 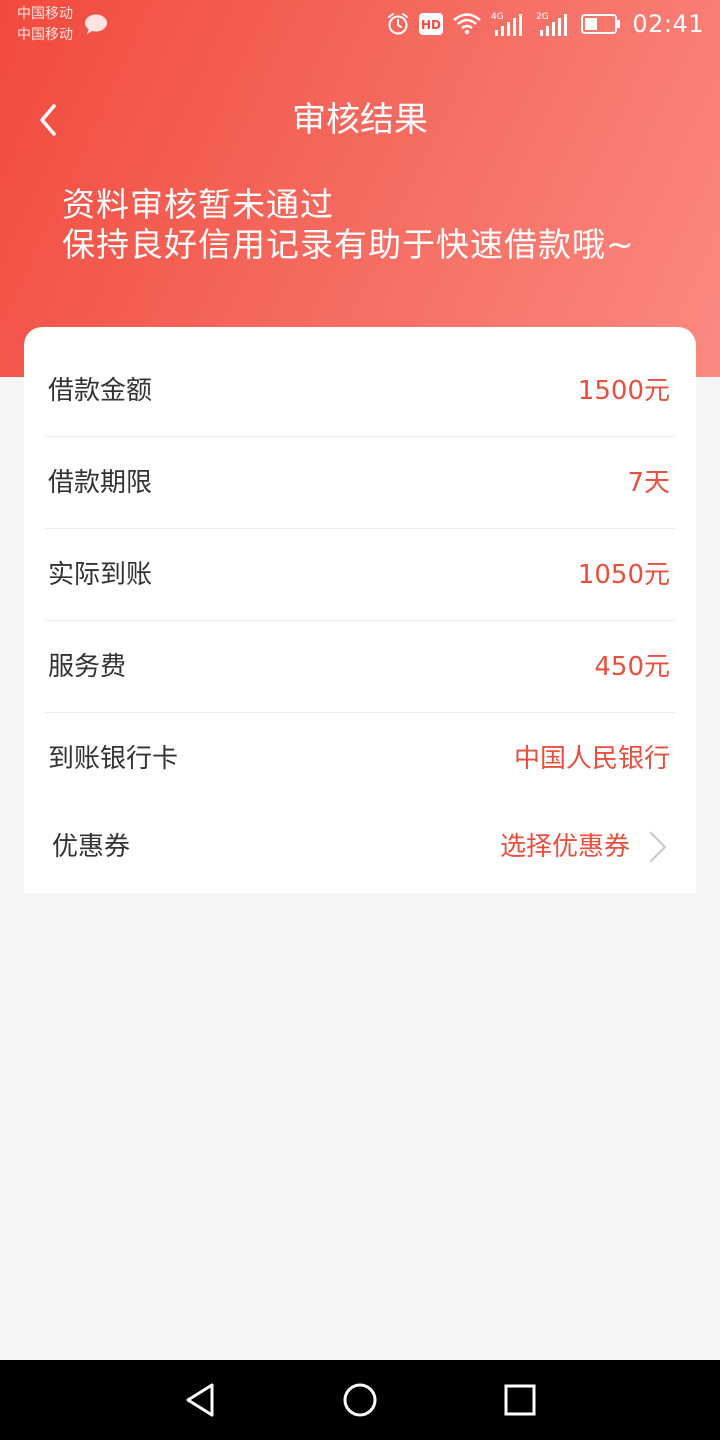 What do you see at coordinates (520, 1400) in the screenshot?
I see `recents-square-icon` at bounding box center [520, 1400].